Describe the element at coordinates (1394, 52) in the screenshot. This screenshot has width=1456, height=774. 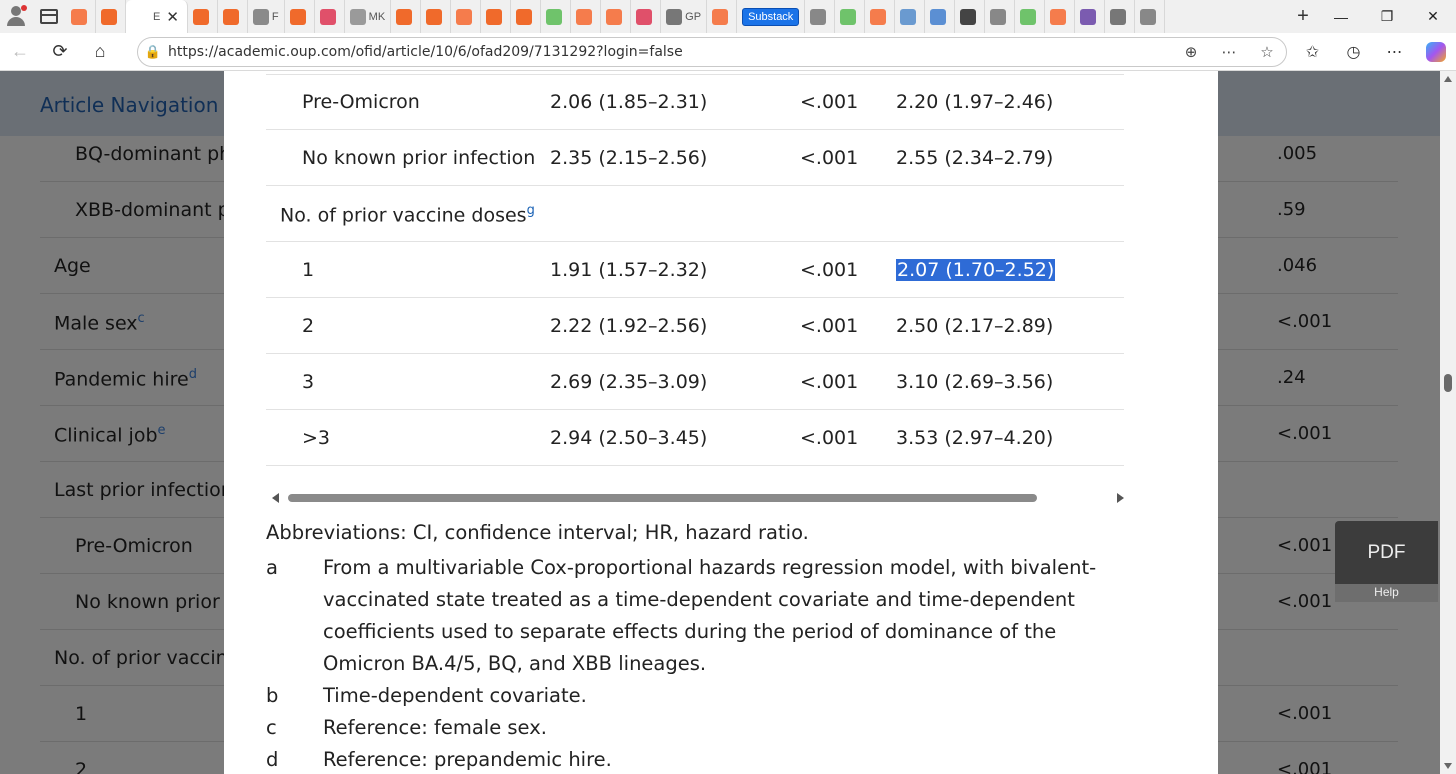
I see `extensions-icon: ⋯` at that location.